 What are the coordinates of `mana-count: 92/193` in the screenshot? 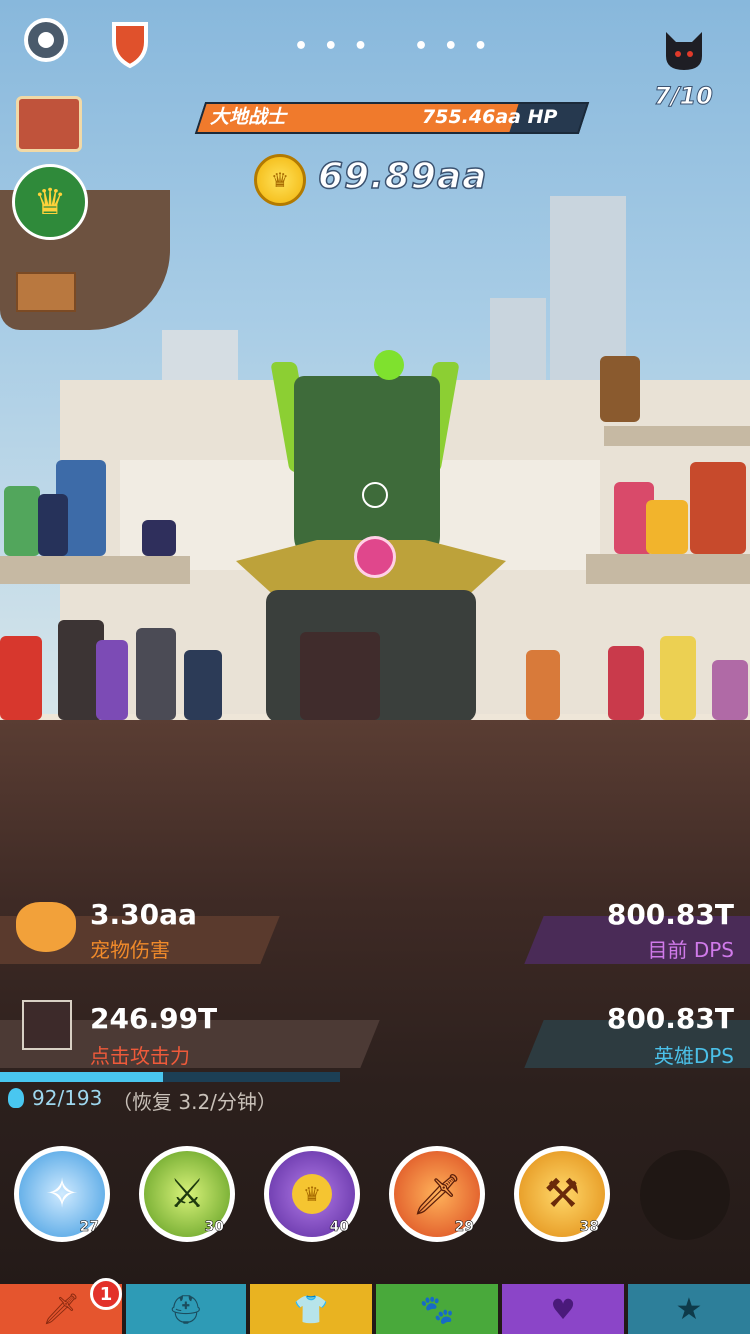 It's located at (67, 1098).